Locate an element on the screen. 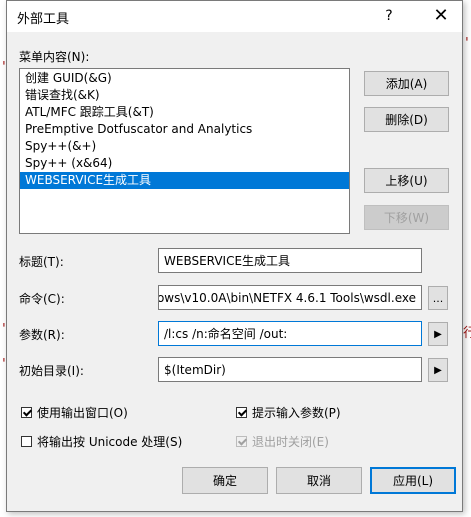 The width and height of the screenshot is (471, 517). close-on-exit-checkbox: 退出时关闭(E) is located at coordinates (282, 441).